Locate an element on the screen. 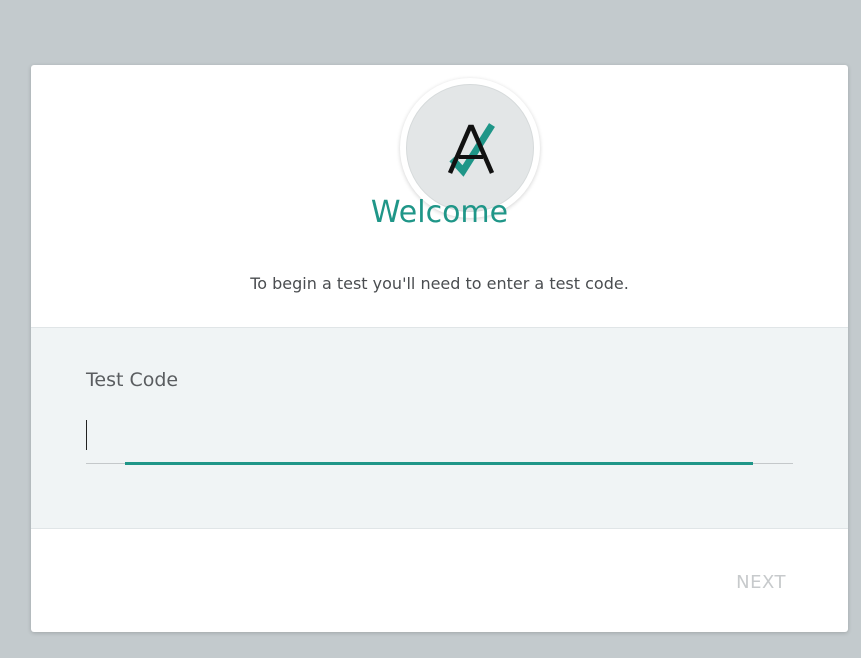  welcome-title: Welcome is located at coordinates (439, 212).